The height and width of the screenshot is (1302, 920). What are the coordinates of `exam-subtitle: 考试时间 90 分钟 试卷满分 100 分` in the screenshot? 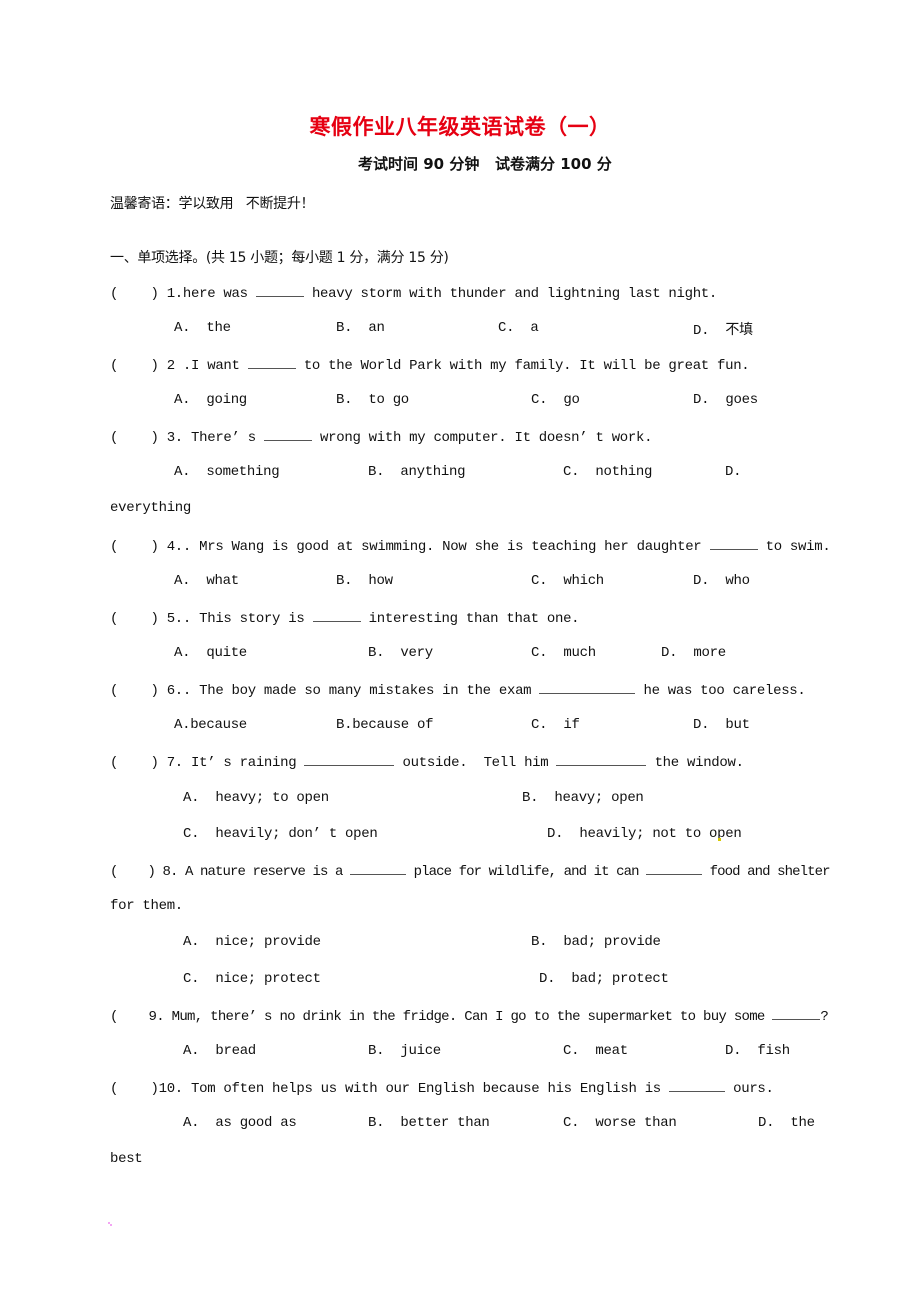 It's located at (485, 164).